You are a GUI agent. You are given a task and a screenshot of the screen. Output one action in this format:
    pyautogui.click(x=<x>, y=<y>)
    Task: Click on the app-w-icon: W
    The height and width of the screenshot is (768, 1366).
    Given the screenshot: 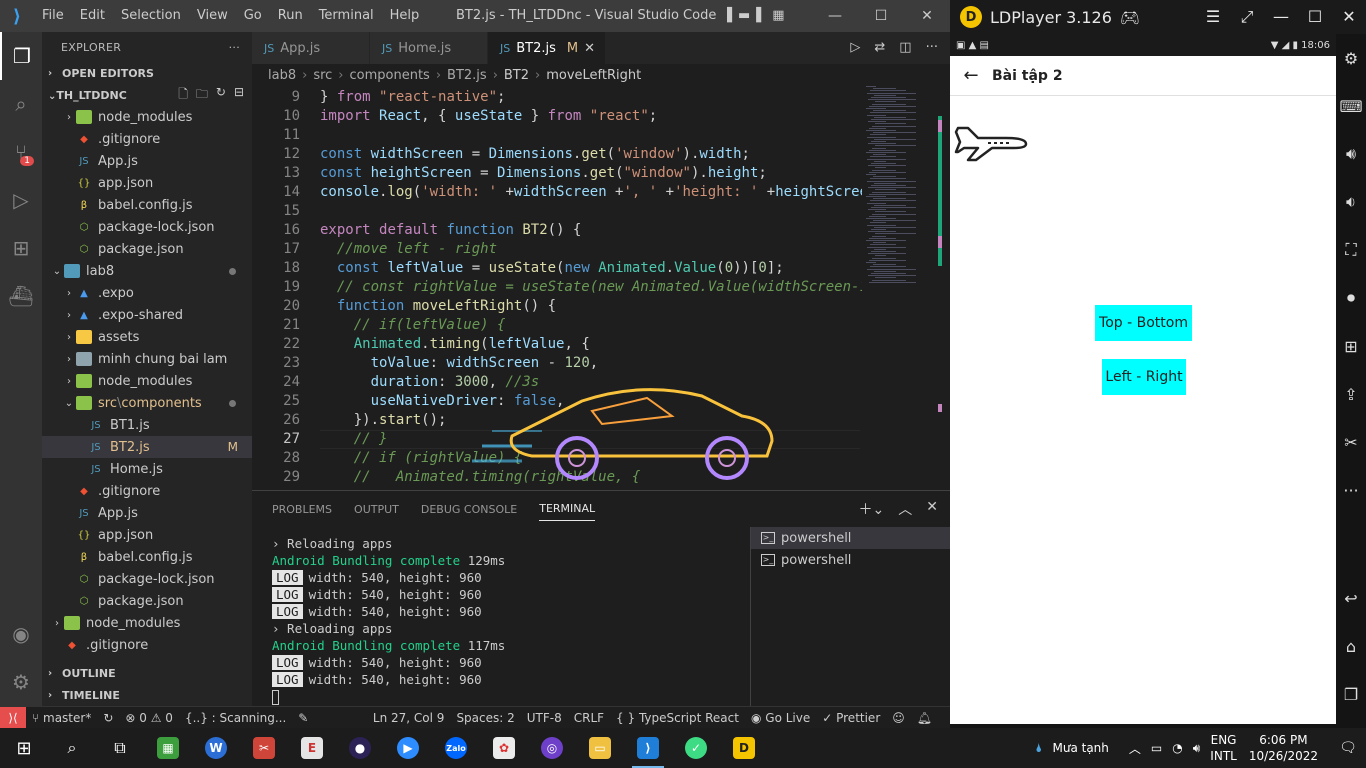 What is the action you would take?
    pyautogui.click(x=216, y=748)
    